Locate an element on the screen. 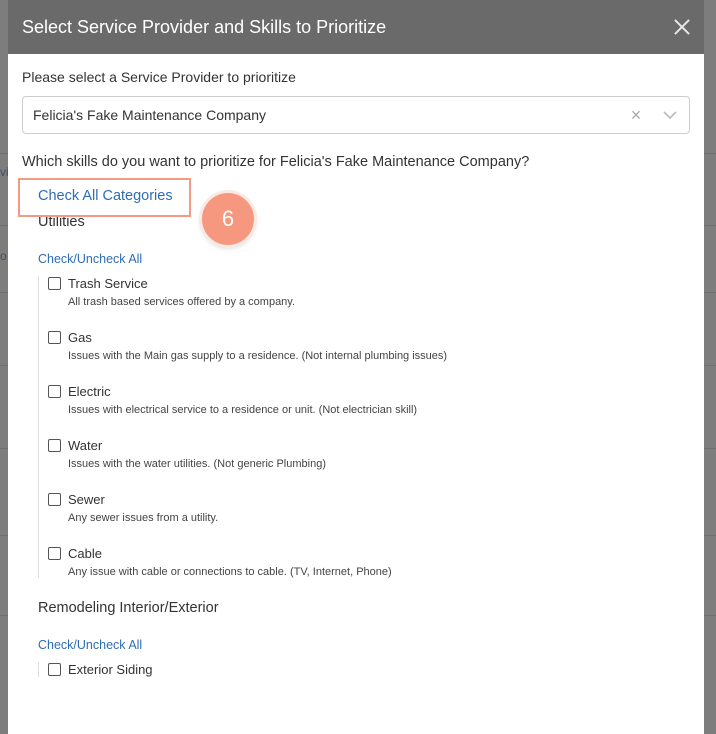 The height and width of the screenshot is (734, 716). skill-name: Trash Service is located at coordinates (108, 283).